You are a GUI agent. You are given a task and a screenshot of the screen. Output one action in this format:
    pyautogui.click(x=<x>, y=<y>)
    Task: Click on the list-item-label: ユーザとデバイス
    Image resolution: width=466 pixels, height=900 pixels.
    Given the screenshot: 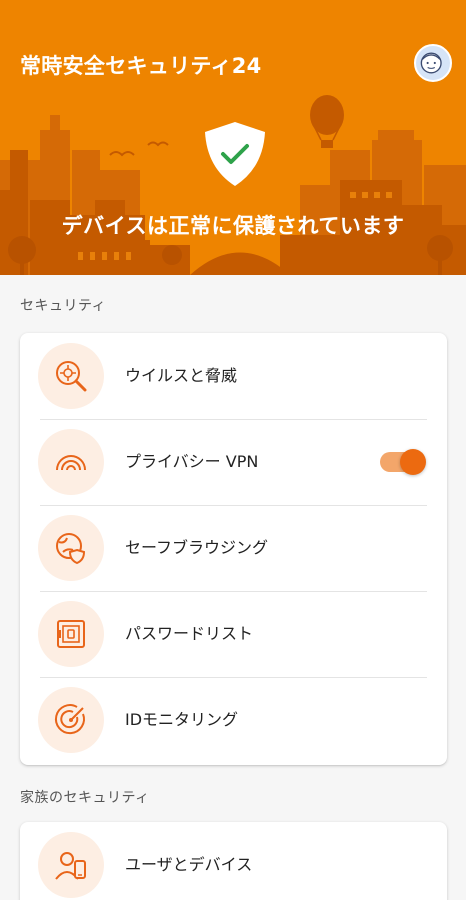 What is the action you would take?
    pyautogui.click(x=189, y=864)
    